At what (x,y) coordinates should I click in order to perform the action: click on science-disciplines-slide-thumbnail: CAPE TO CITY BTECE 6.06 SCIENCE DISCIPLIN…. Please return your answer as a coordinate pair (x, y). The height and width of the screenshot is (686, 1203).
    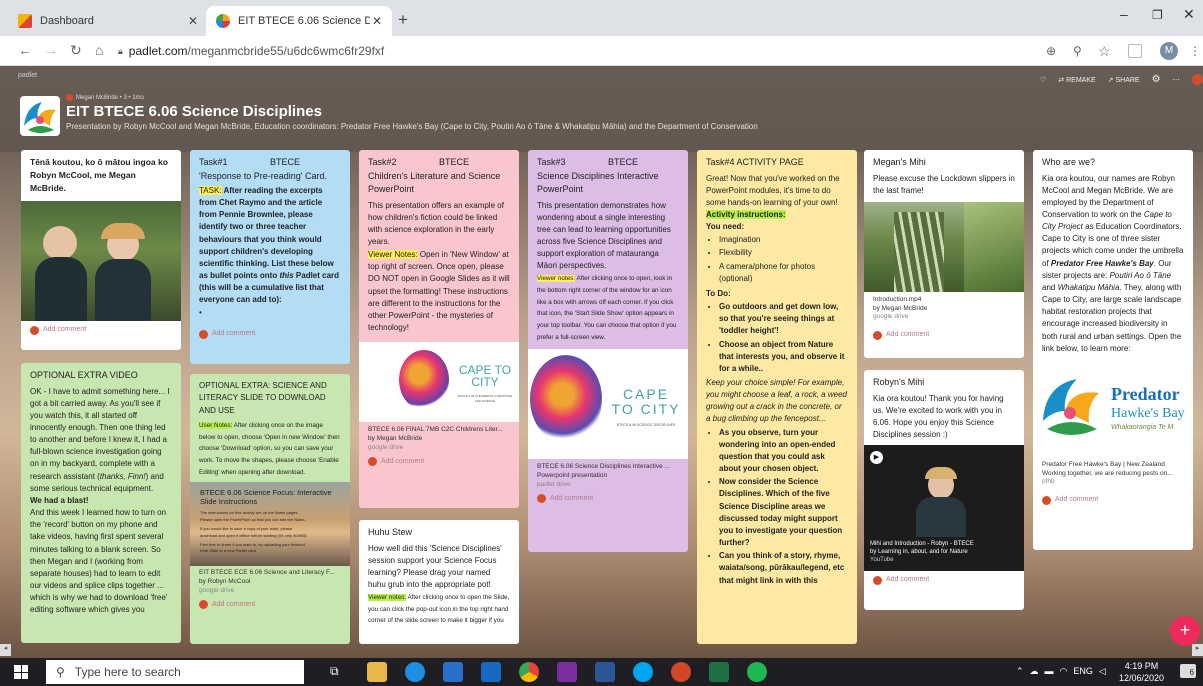
    Looking at the image, I should click on (608, 404).